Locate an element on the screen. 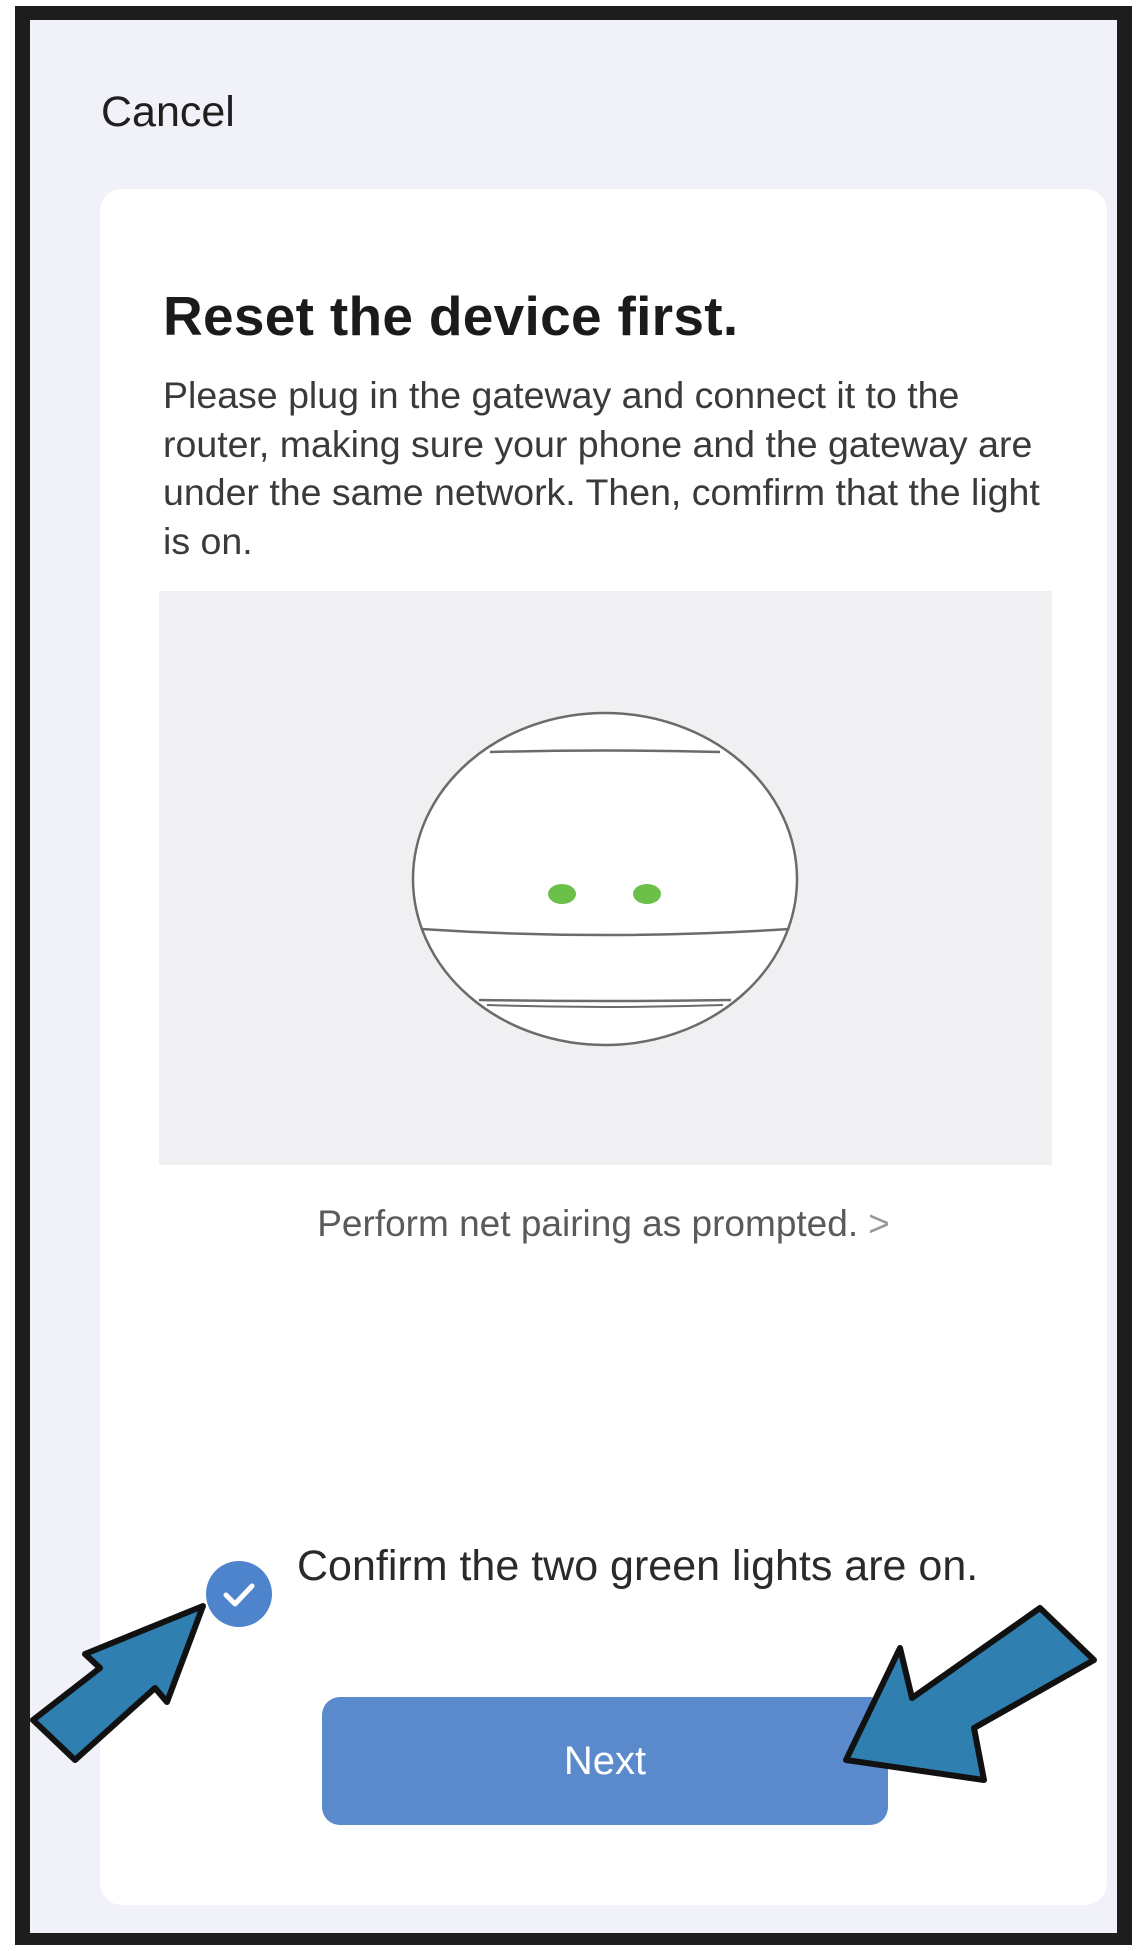 This screenshot has height=1951, width=1139. arrow-to-checkbox is located at coordinates (118, 1683).